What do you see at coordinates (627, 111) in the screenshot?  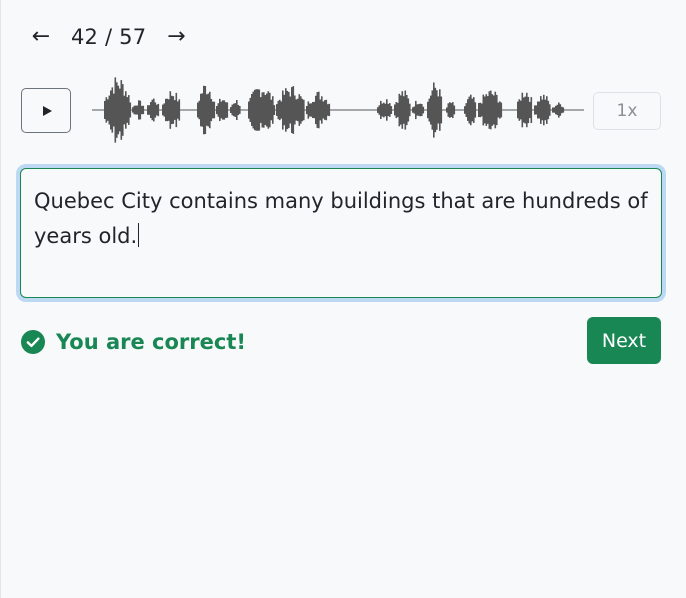 I see `playback-speed-button: 1x` at bounding box center [627, 111].